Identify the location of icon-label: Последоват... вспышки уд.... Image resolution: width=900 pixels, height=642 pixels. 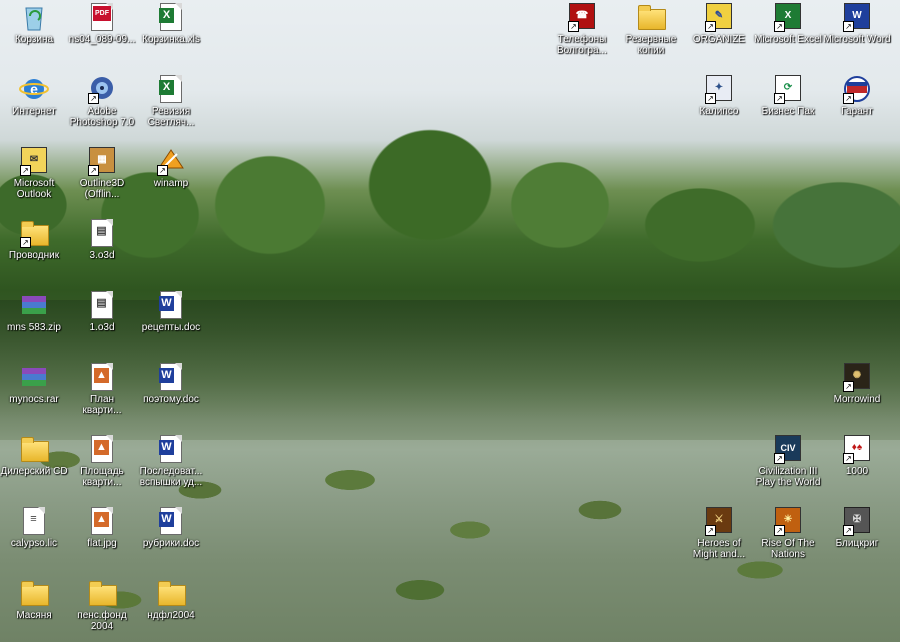
(171, 477).